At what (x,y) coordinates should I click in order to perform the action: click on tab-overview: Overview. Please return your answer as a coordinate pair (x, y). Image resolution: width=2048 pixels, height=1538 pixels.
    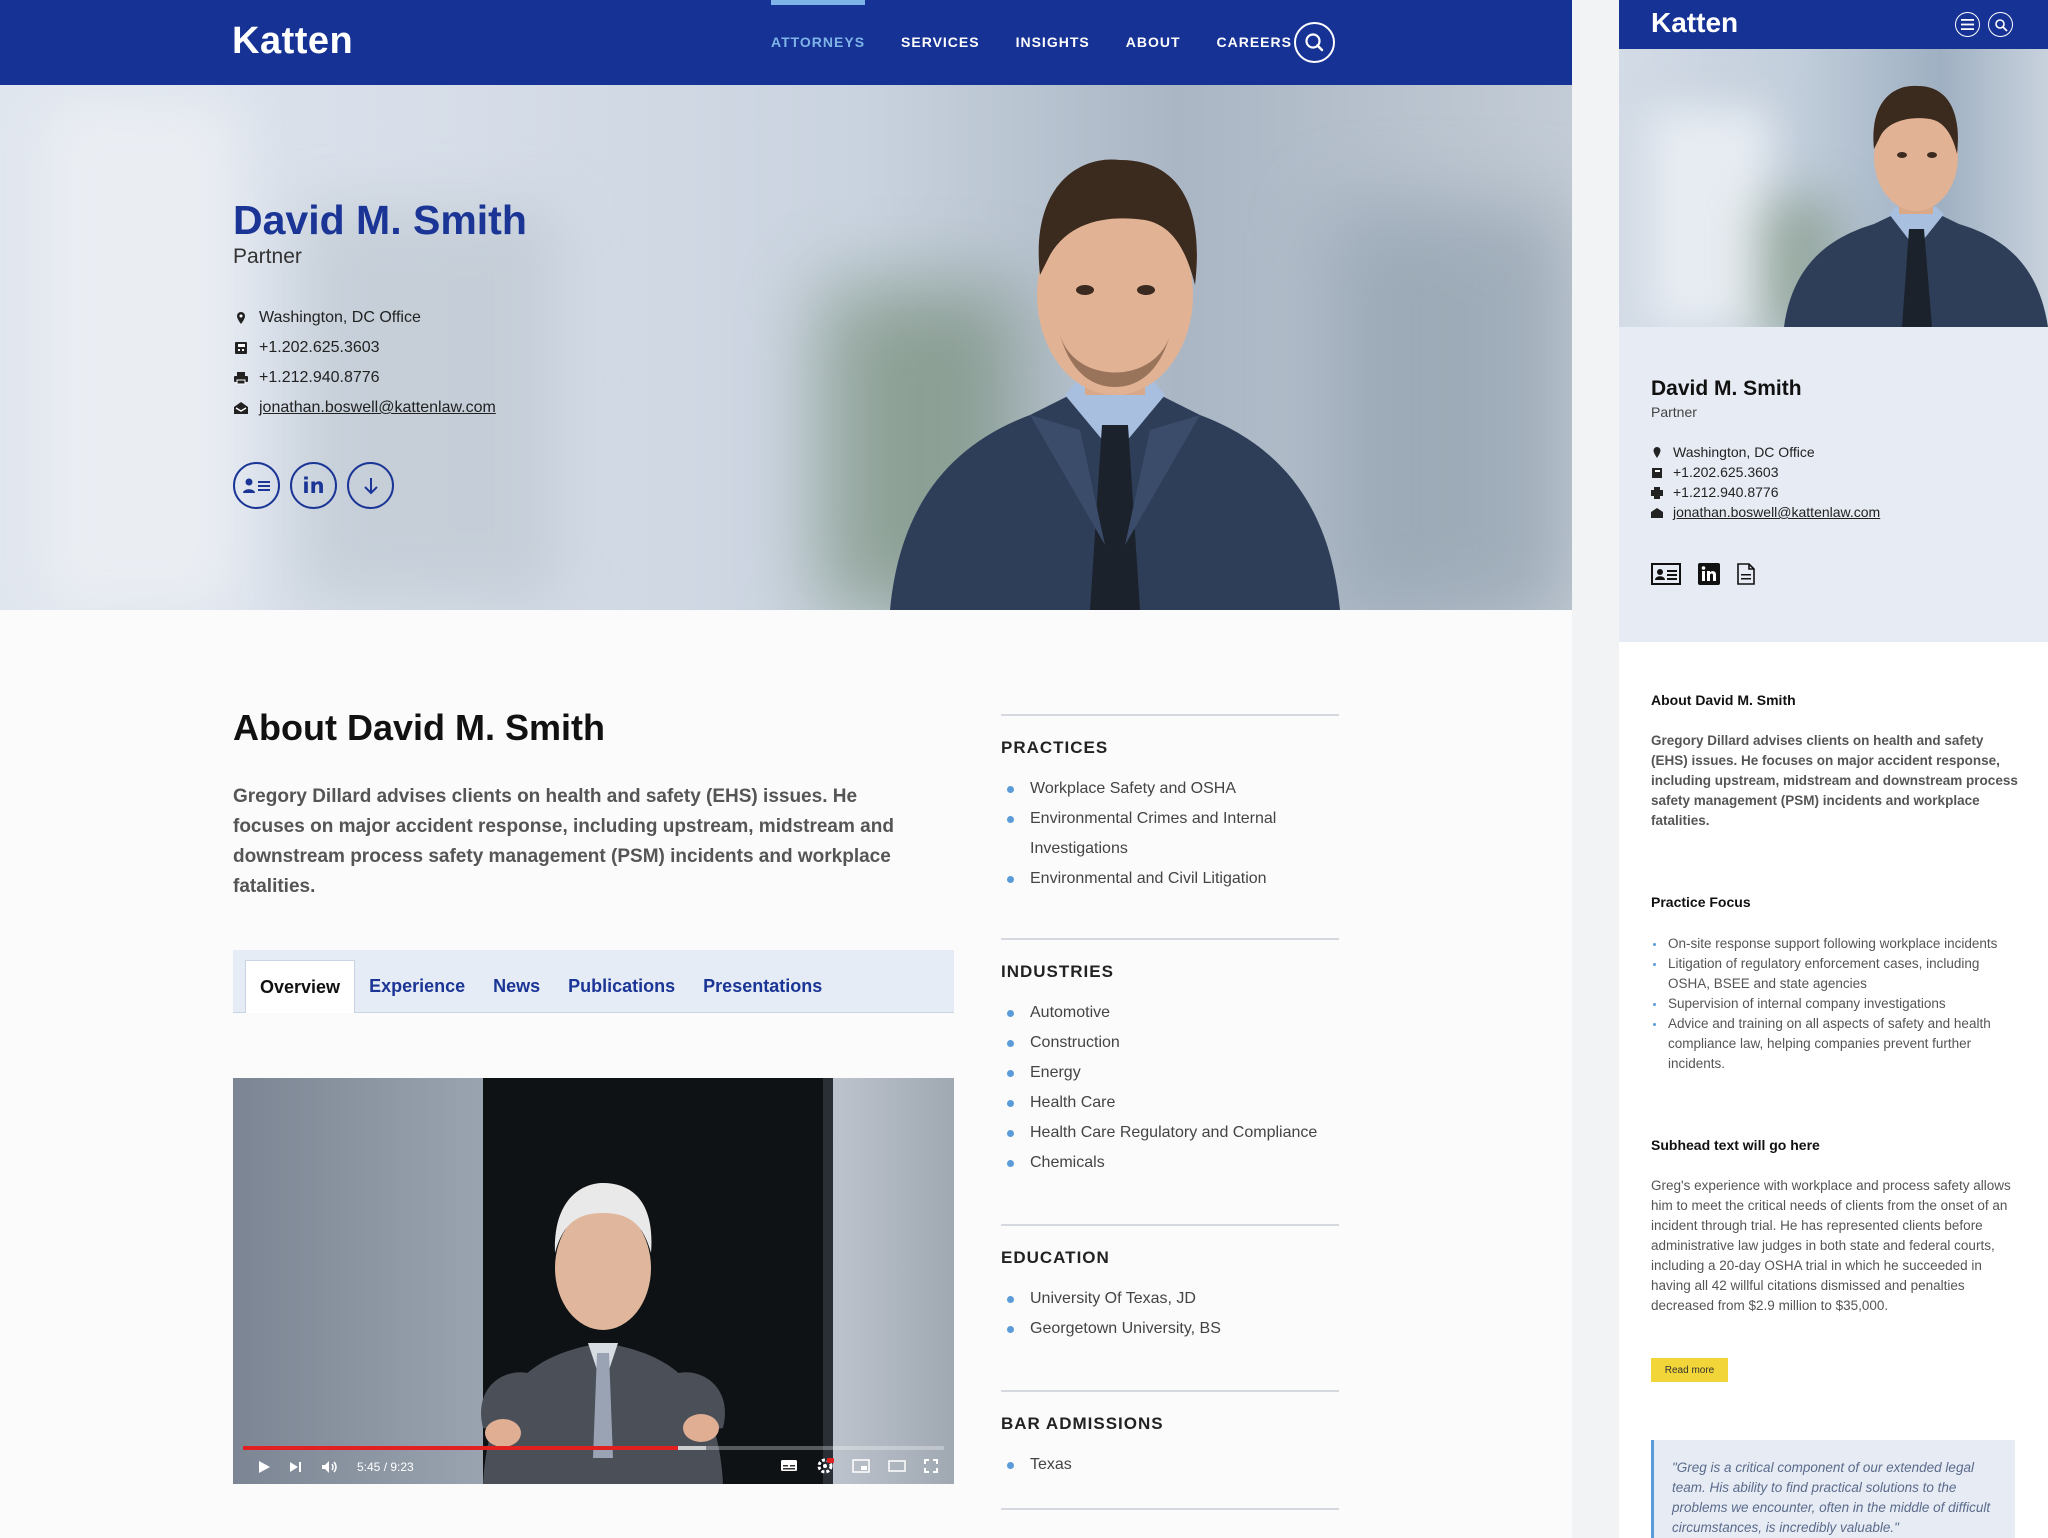
    Looking at the image, I should click on (300, 986).